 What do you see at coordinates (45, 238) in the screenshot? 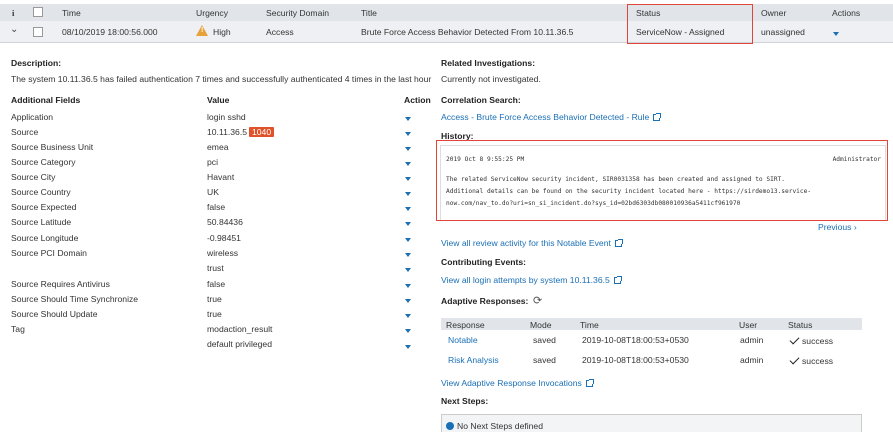
I see `field-name: Source Longitude` at bounding box center [45, 238].